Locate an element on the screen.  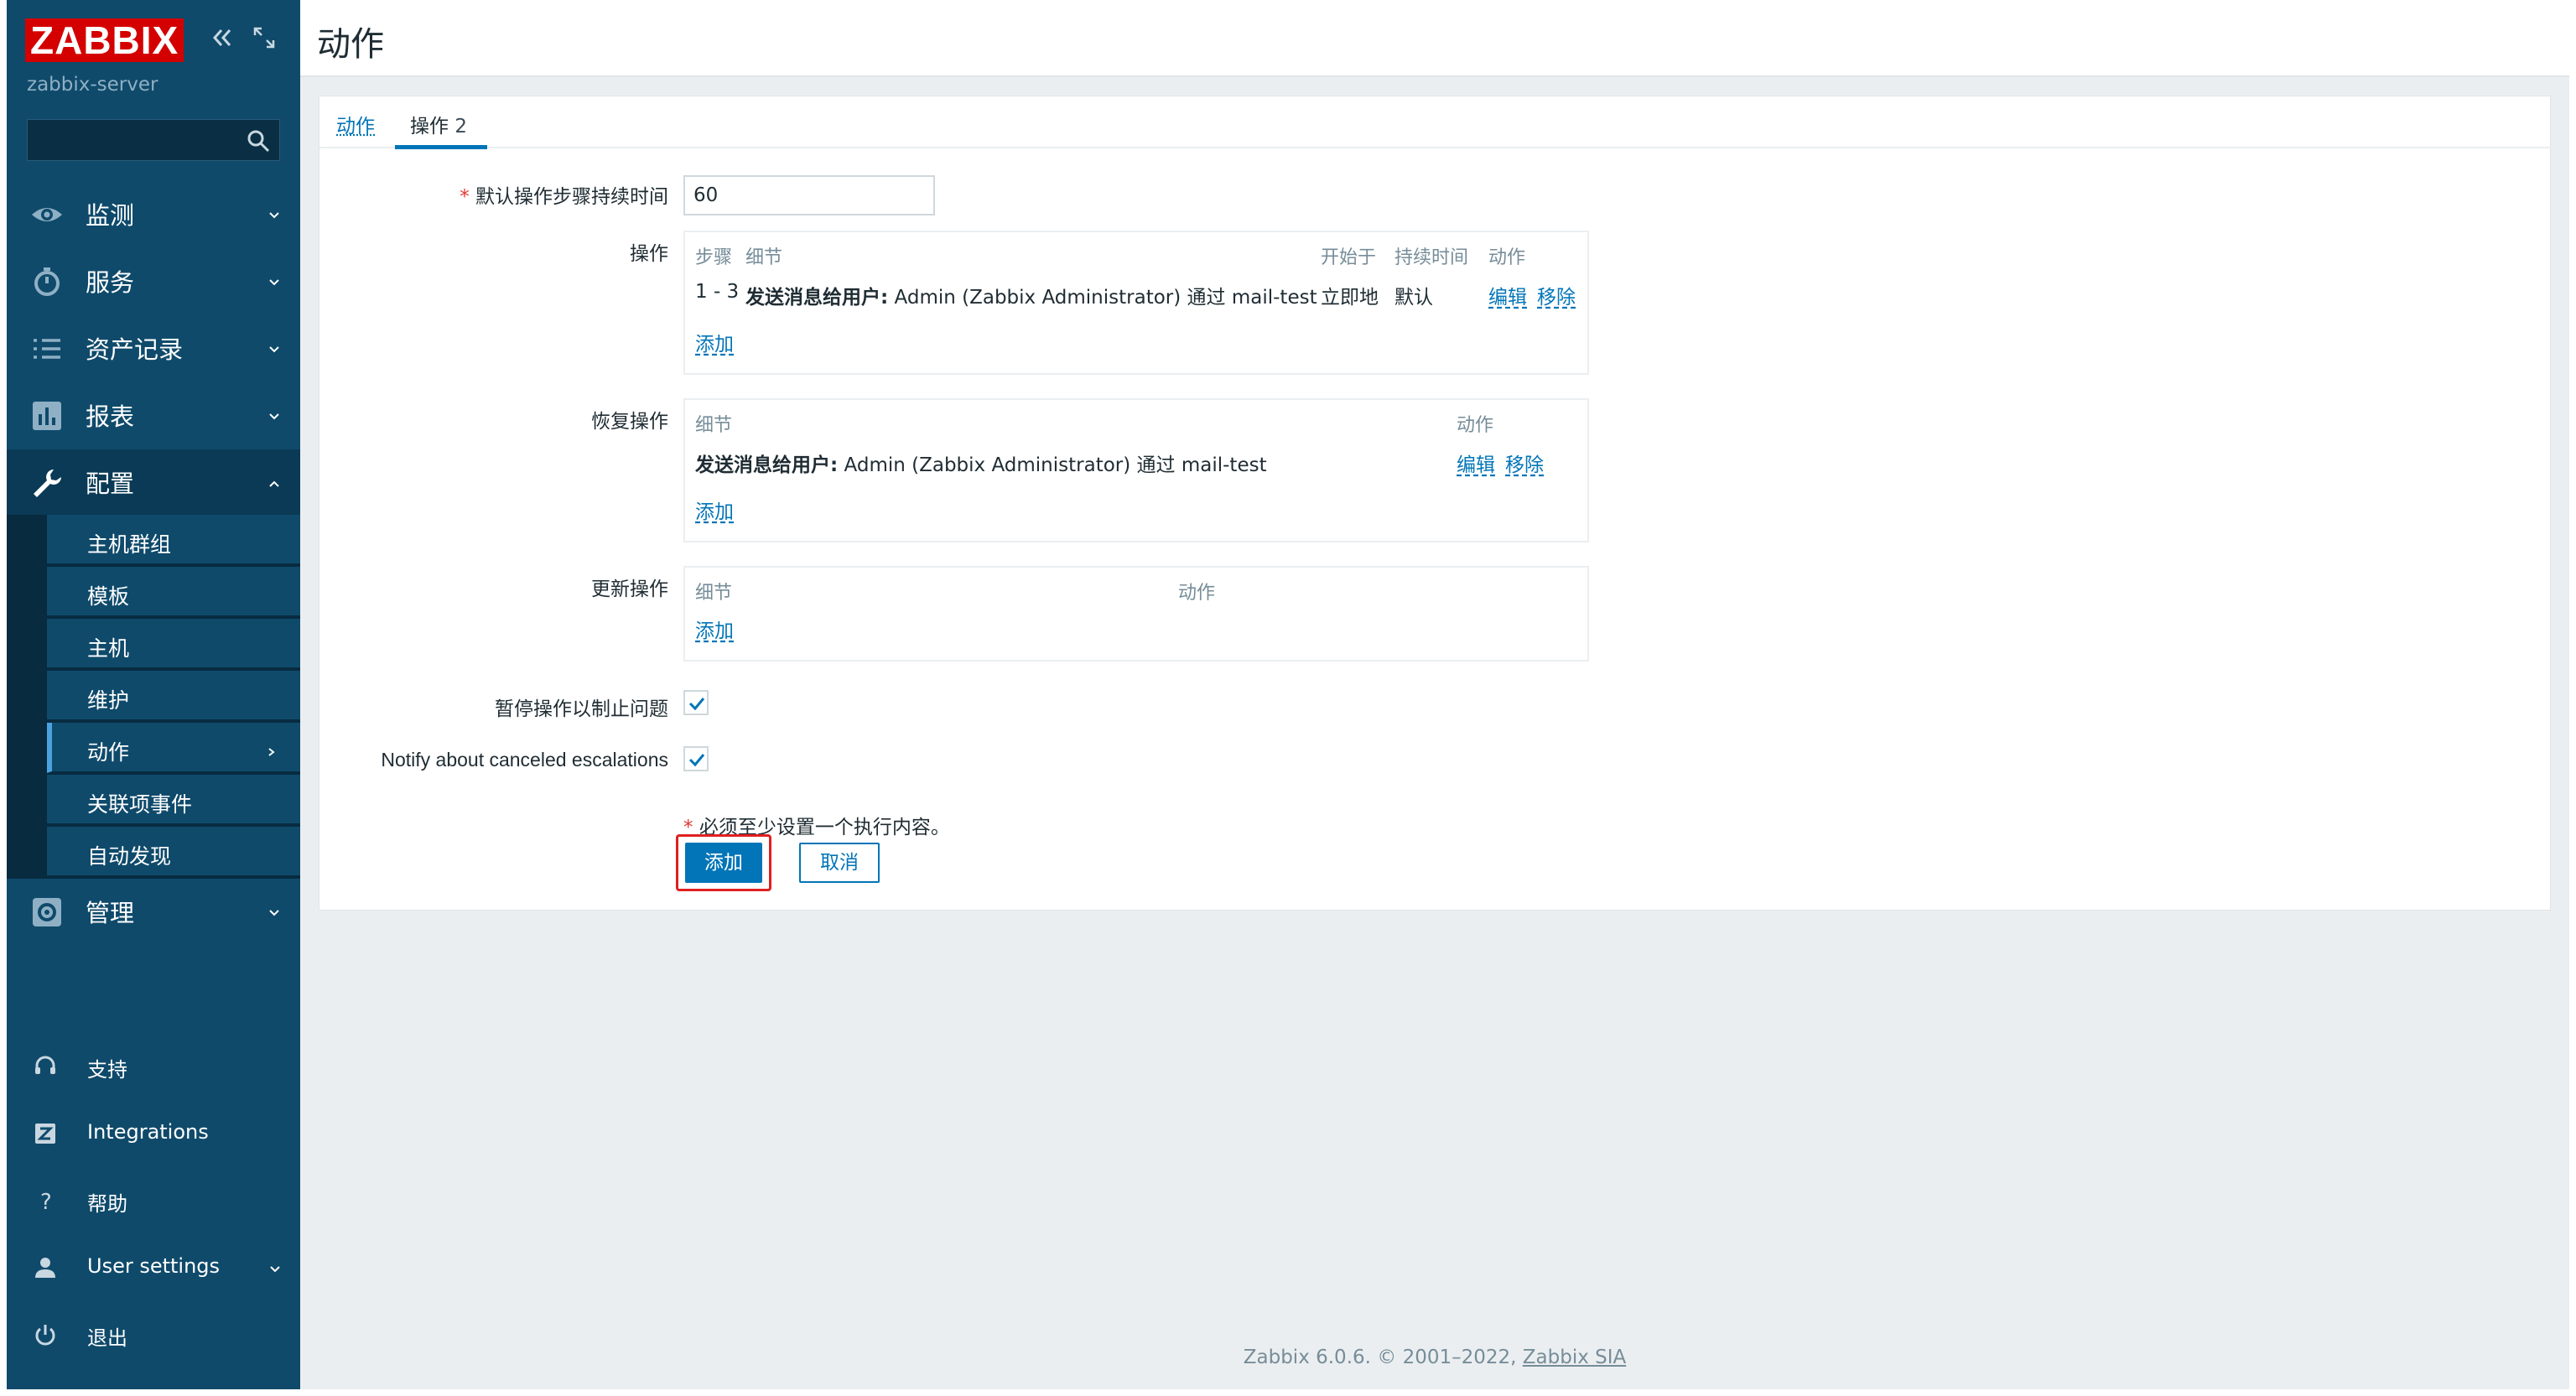
op-duration: 默认 is located at coordinates (1413, 298).